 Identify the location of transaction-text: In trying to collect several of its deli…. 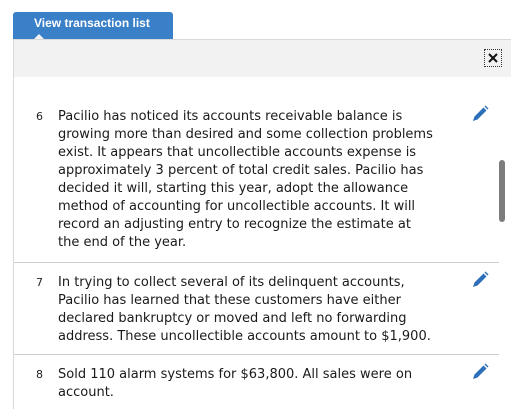
(244, 309).